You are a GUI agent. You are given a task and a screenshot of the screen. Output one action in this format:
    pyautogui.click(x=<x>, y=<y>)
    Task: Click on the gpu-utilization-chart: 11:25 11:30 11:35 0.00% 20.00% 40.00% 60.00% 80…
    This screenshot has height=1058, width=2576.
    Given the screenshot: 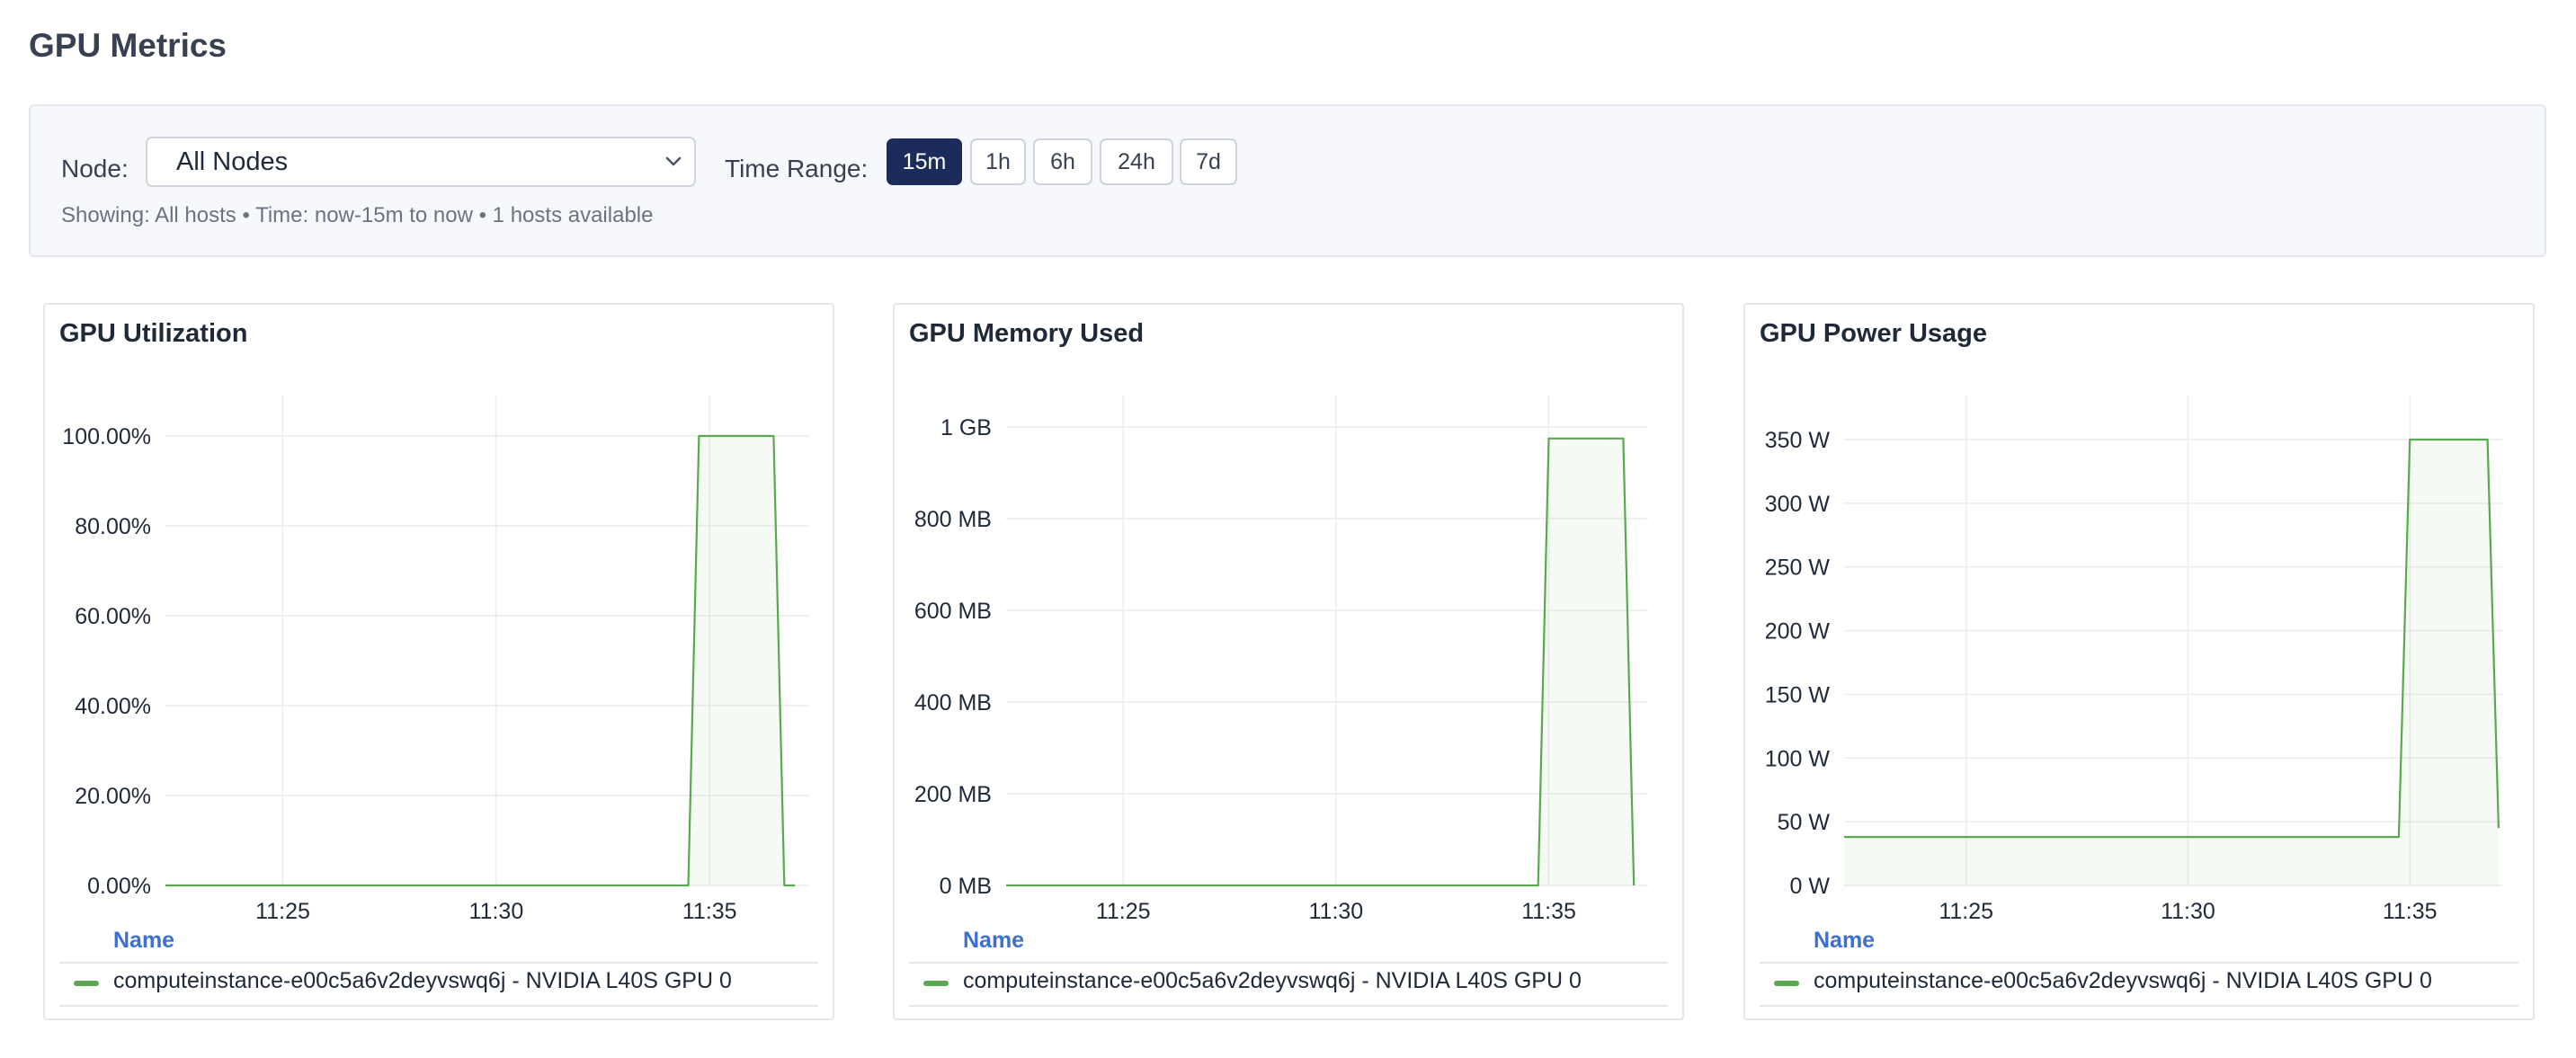 What is the action you would take?
    pyautogui.click(x=436, y=659)
    